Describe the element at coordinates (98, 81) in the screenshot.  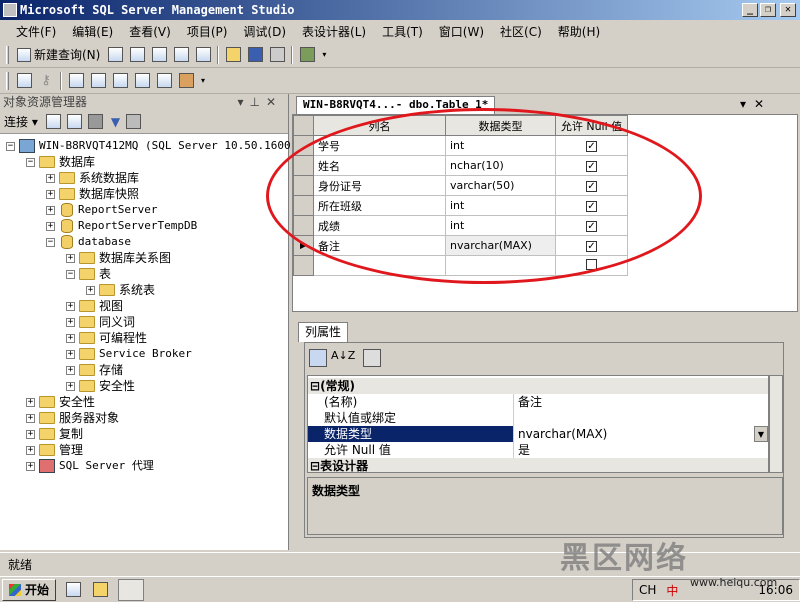
I see `indexes-button` at that location.